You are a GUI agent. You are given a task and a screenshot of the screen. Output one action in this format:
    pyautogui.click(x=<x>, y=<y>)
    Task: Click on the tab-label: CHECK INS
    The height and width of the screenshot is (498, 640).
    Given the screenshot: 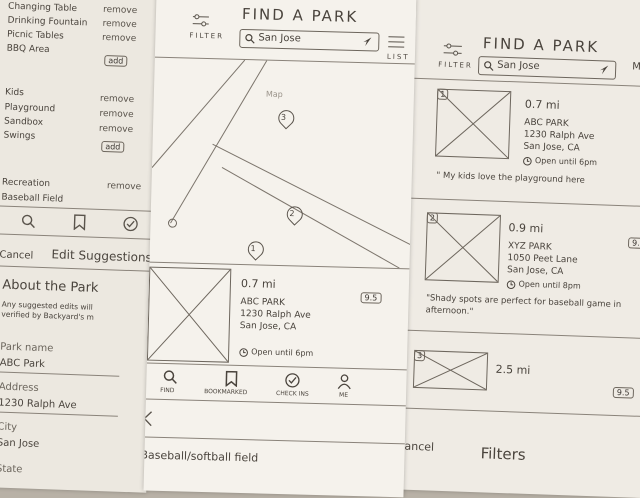 What is the action you would take?
    pyautogui.click(x=292, y=394)
    